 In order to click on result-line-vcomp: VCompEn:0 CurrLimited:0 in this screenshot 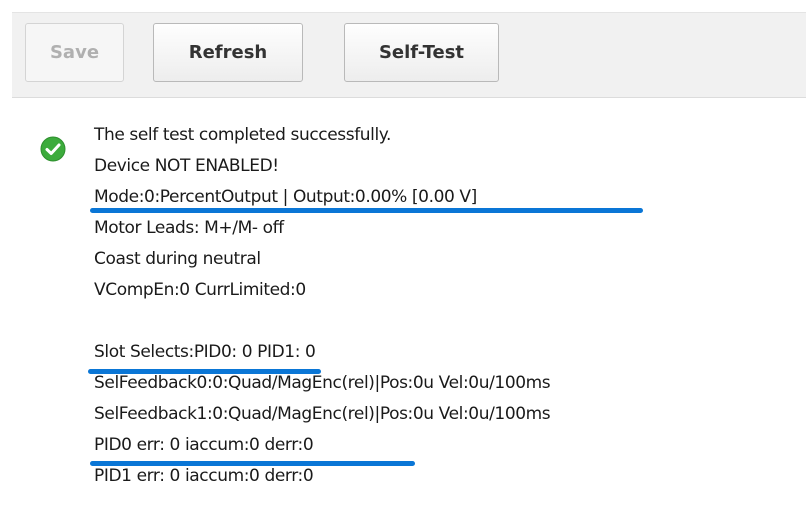, I will do `click(200, 290)`.